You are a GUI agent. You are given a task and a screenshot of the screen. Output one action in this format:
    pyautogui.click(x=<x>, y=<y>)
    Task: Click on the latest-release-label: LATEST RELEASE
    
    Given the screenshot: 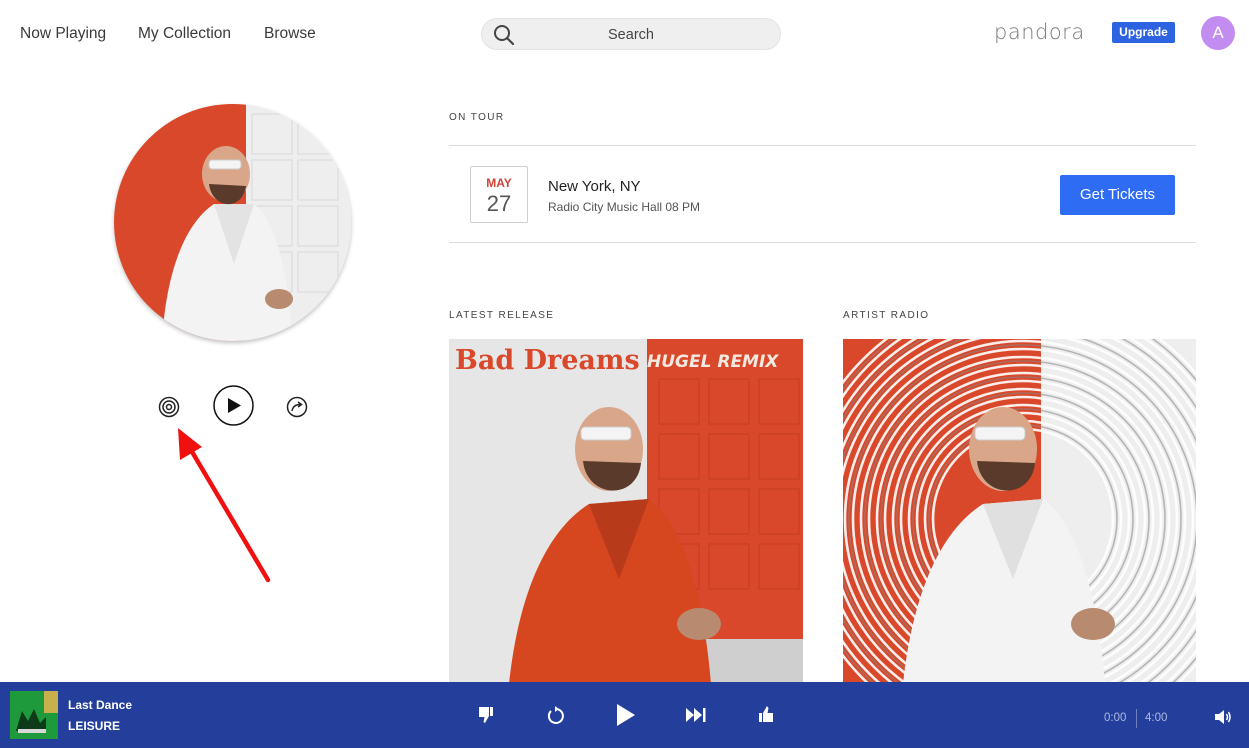 What is the action you would take?
    pyautogui.click(x=502, y=315)
    